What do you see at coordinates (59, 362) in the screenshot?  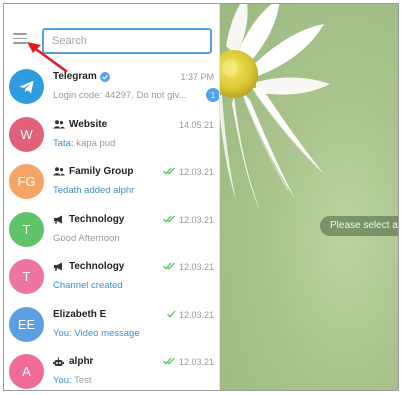 I see `bot-icon` at bounding box center [59, 362].